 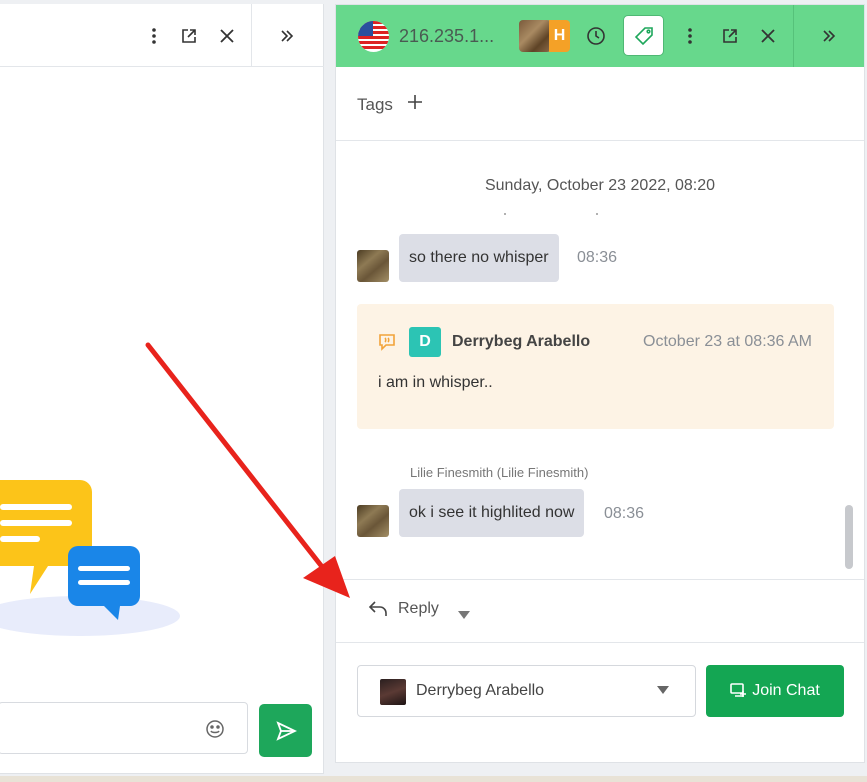 I want to click on chat-scrollbar, so click(x=849, y=537).